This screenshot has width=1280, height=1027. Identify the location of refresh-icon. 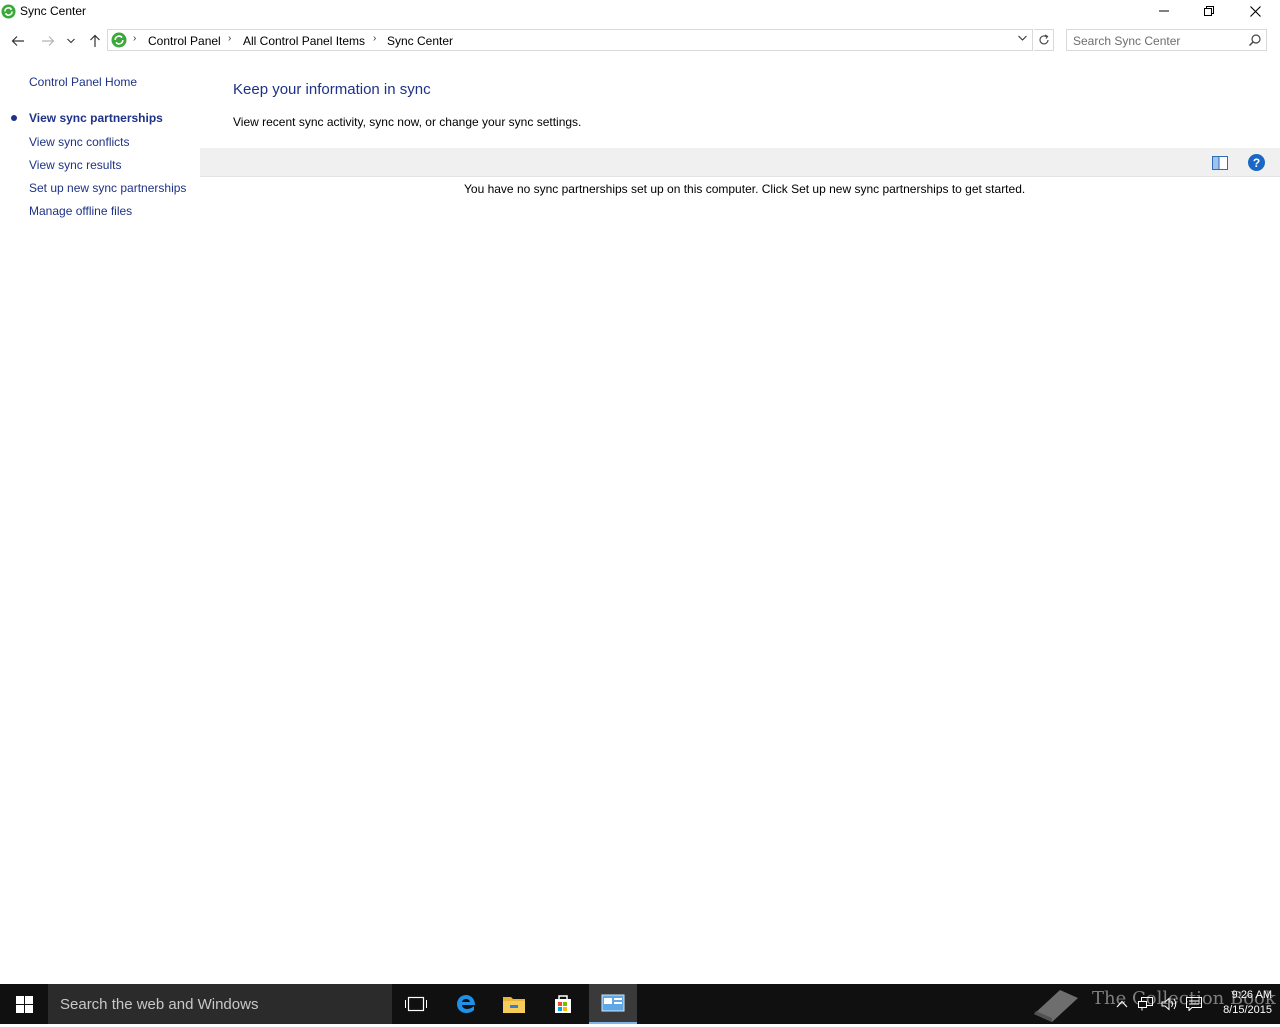
(1044, 39).